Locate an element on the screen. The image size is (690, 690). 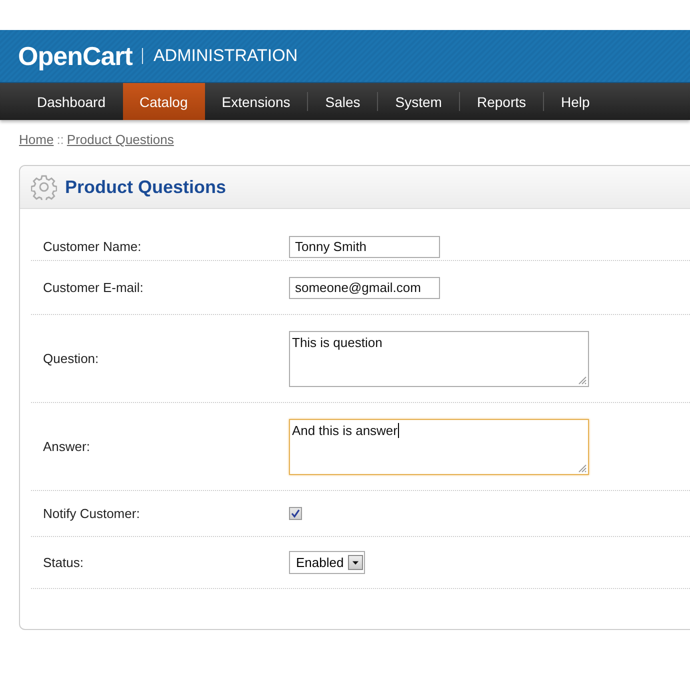
field-label: Customer E-mail: is located at coordinates (93, 287).